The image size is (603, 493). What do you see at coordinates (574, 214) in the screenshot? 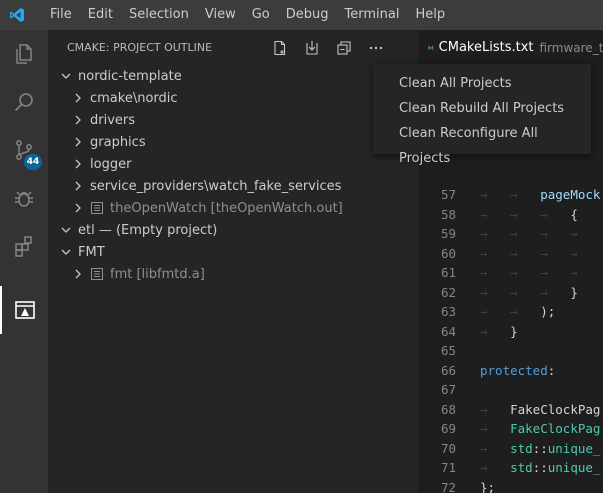
I see `code-token: {` at bounding box center [574, 214].